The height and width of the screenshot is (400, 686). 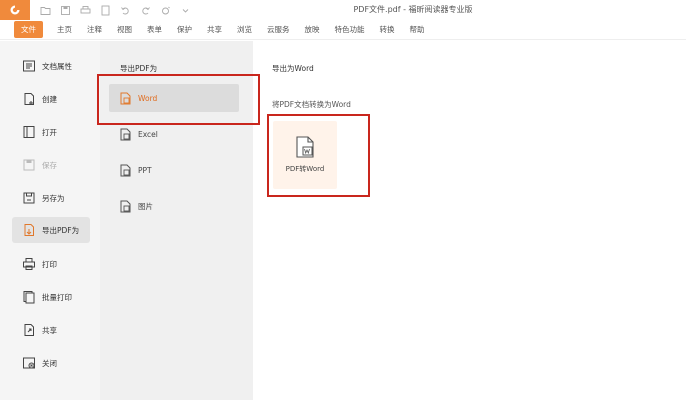 What do you see at coordinates (125, 134) in the screenshot?
I see `excel-file-icon` at bounding box center [125, 134].